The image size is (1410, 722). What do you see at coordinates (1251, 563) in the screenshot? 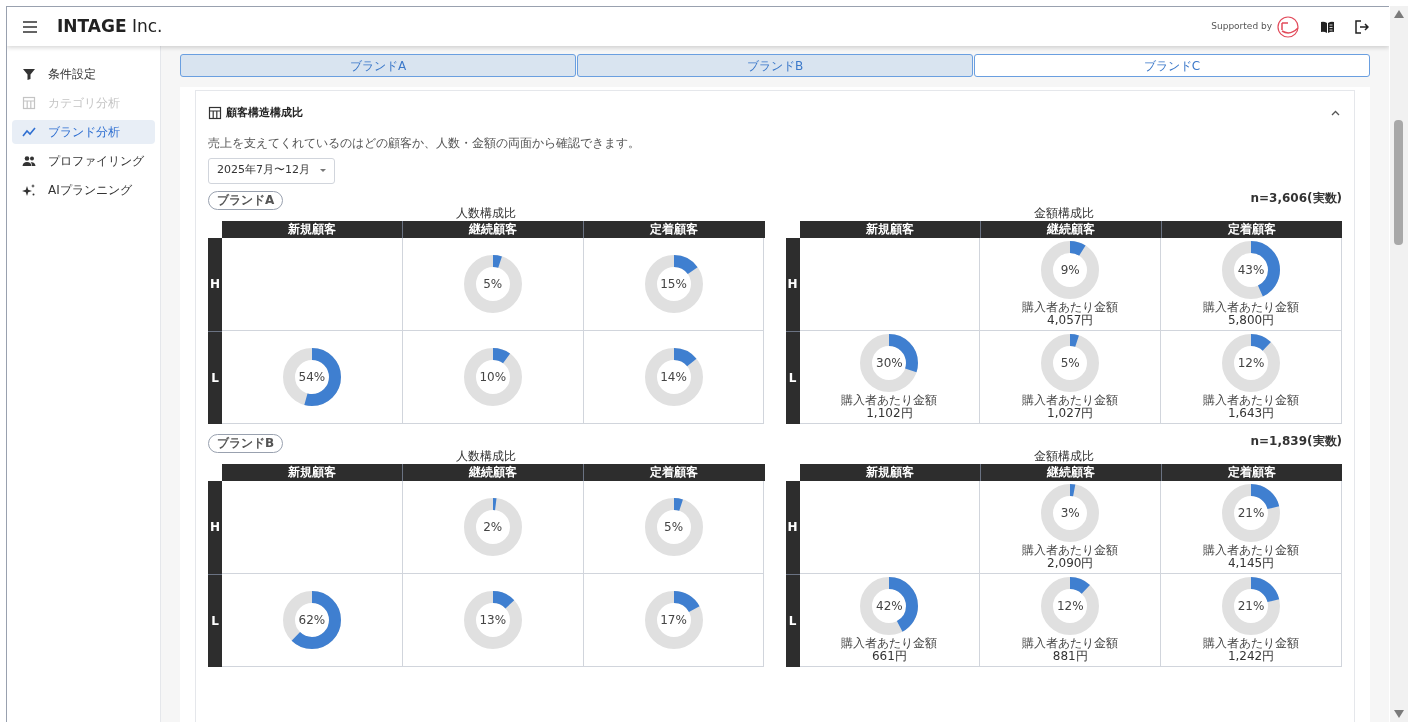
I see `amount-value: 4,145円` at bounding box center [1251, 563].